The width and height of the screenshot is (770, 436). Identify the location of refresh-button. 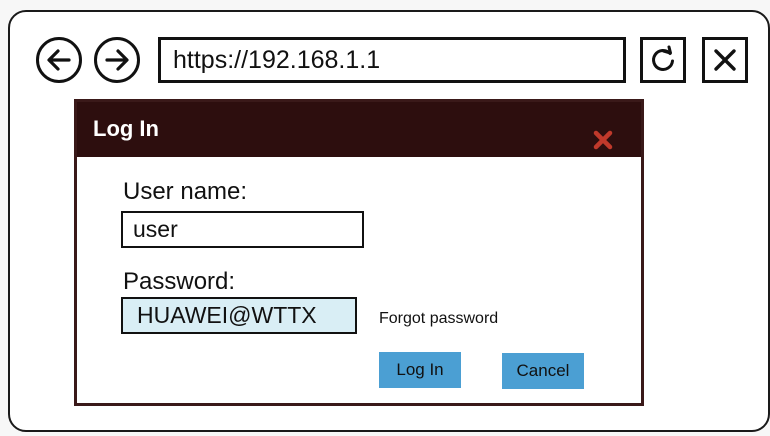
(663, 60).